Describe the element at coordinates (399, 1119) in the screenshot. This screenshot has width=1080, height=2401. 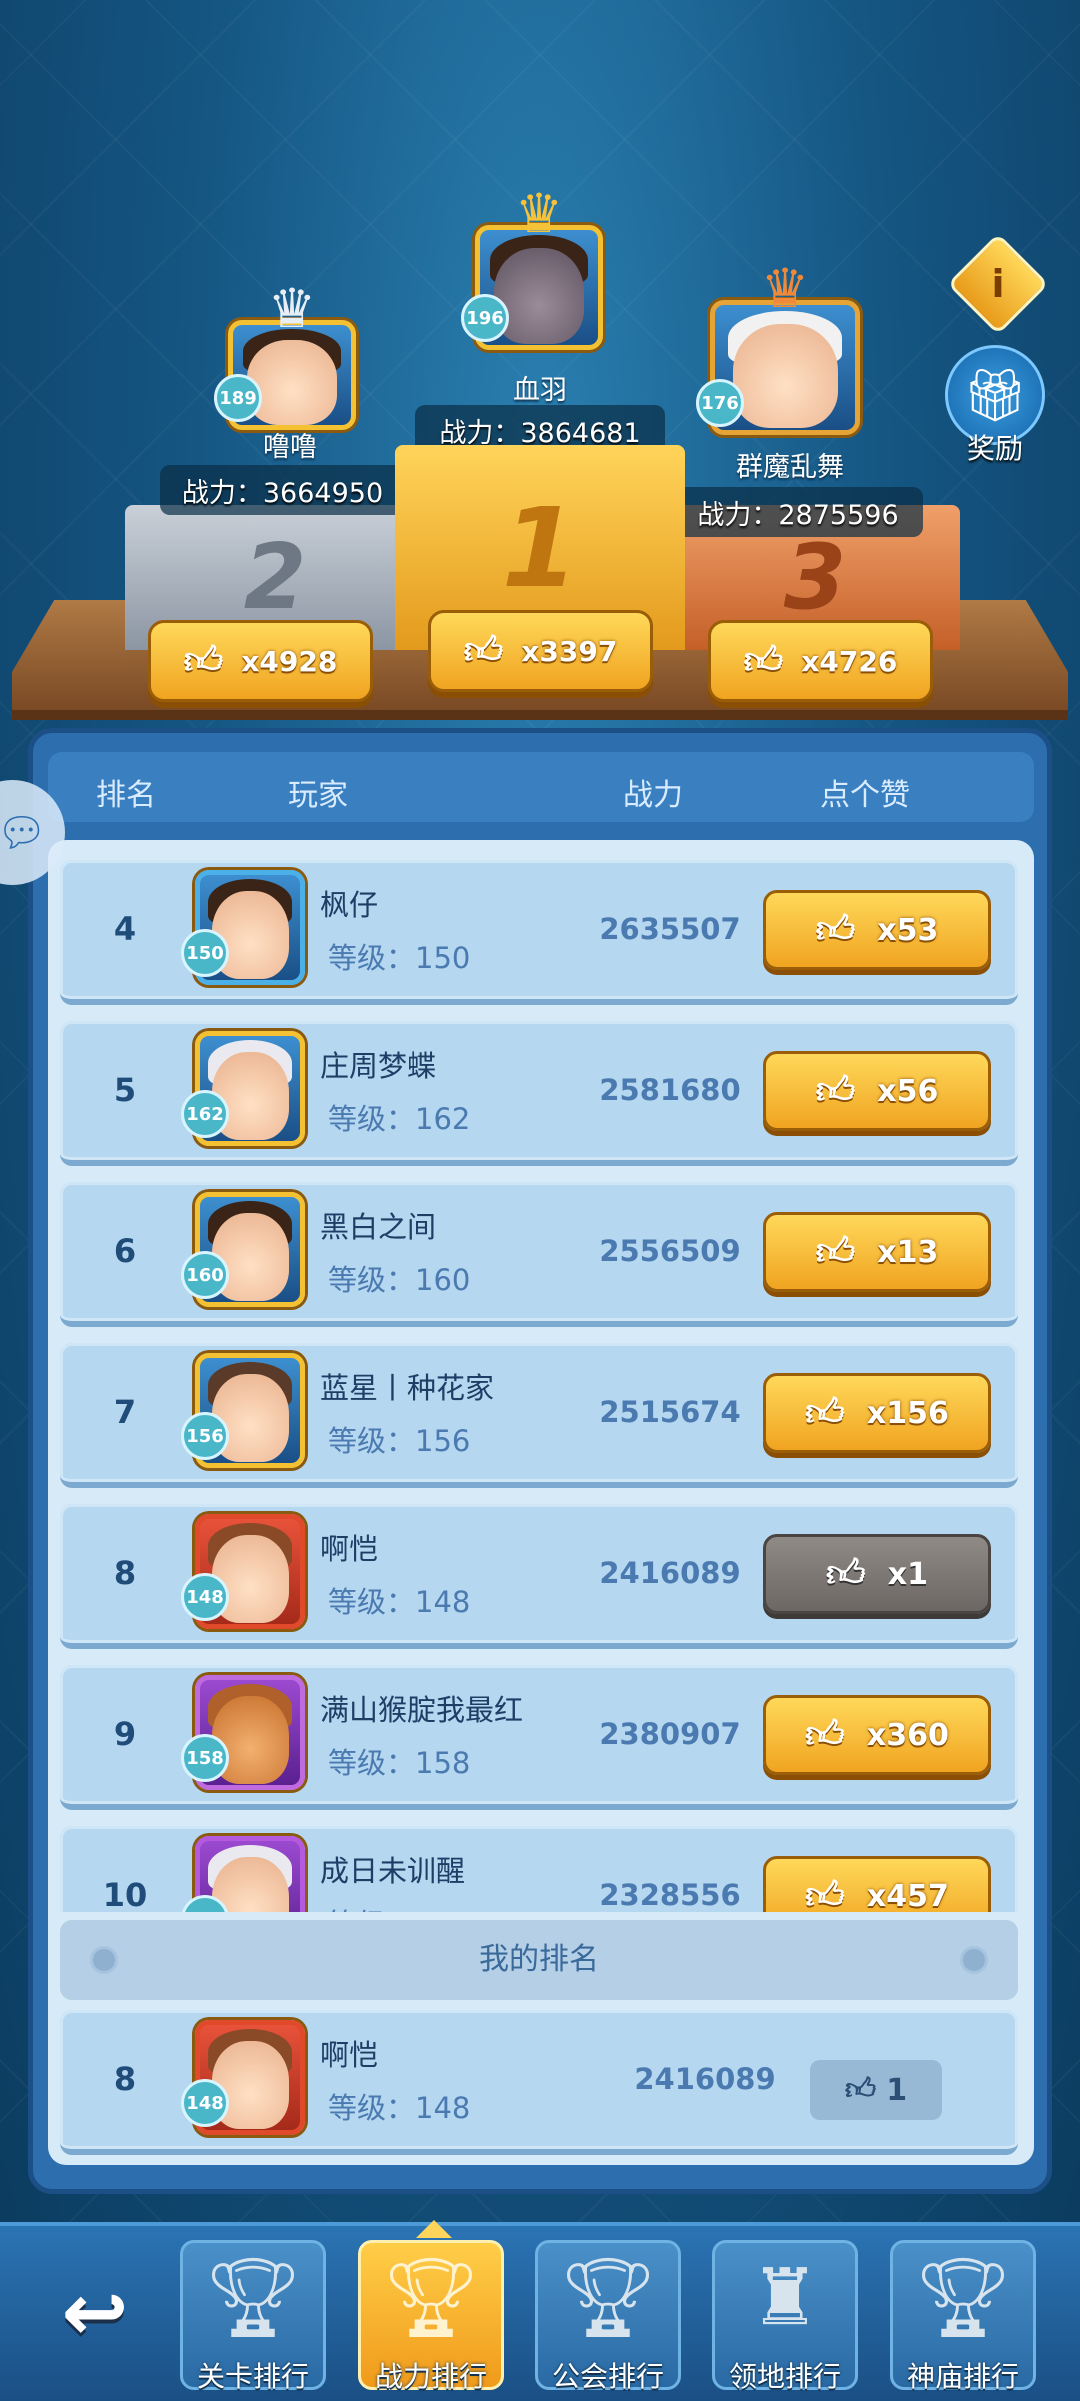
I see `player-level: 等级：162` at that location.